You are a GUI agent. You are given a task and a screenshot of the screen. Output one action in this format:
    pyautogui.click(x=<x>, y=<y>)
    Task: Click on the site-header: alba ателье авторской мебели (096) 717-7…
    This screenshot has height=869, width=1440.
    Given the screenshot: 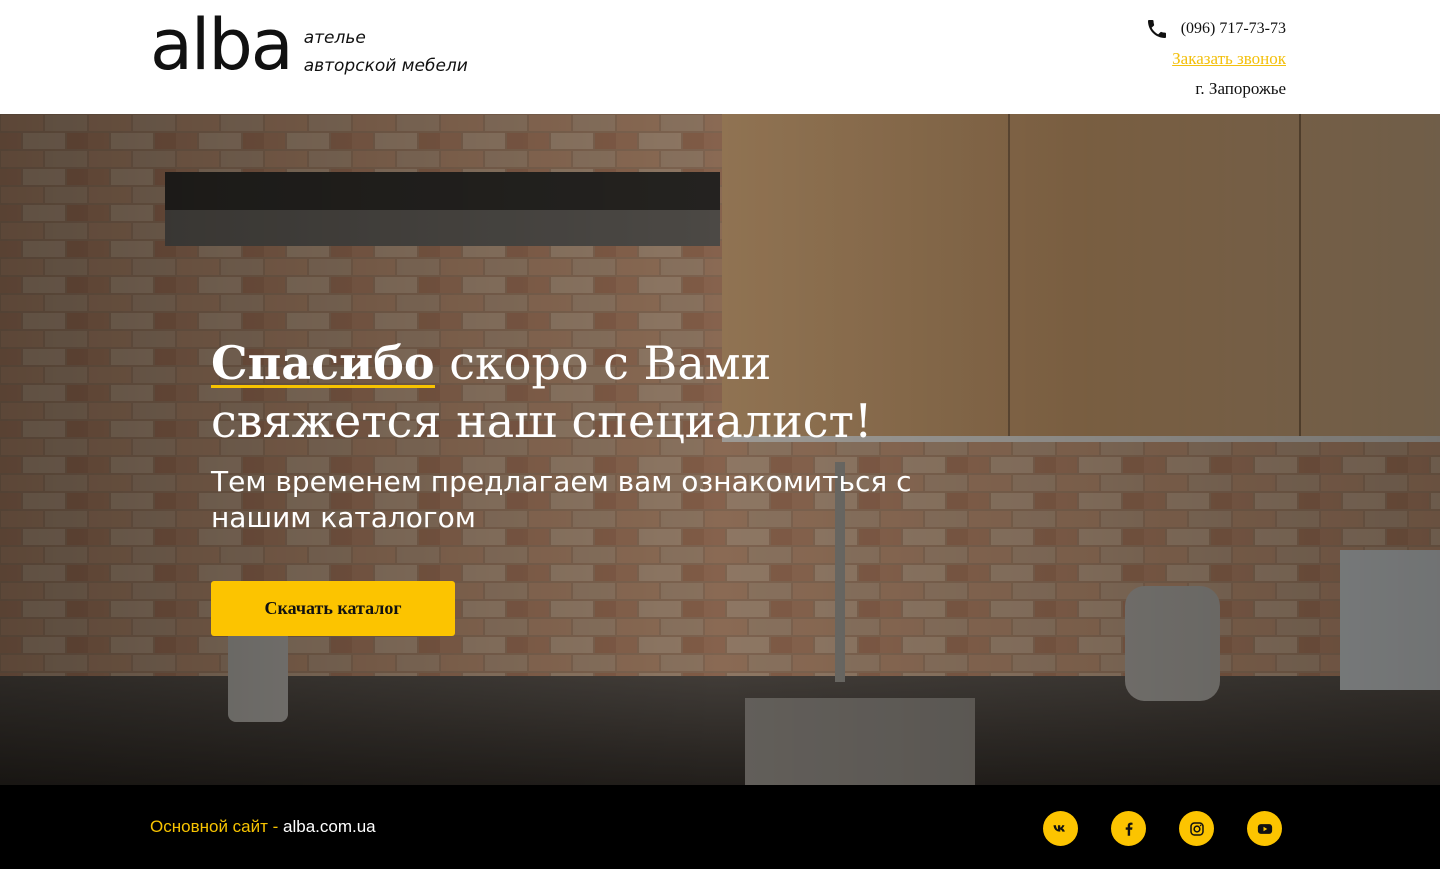 What is the action you would take?
    pyautogui.click(x=720, y=57)
    